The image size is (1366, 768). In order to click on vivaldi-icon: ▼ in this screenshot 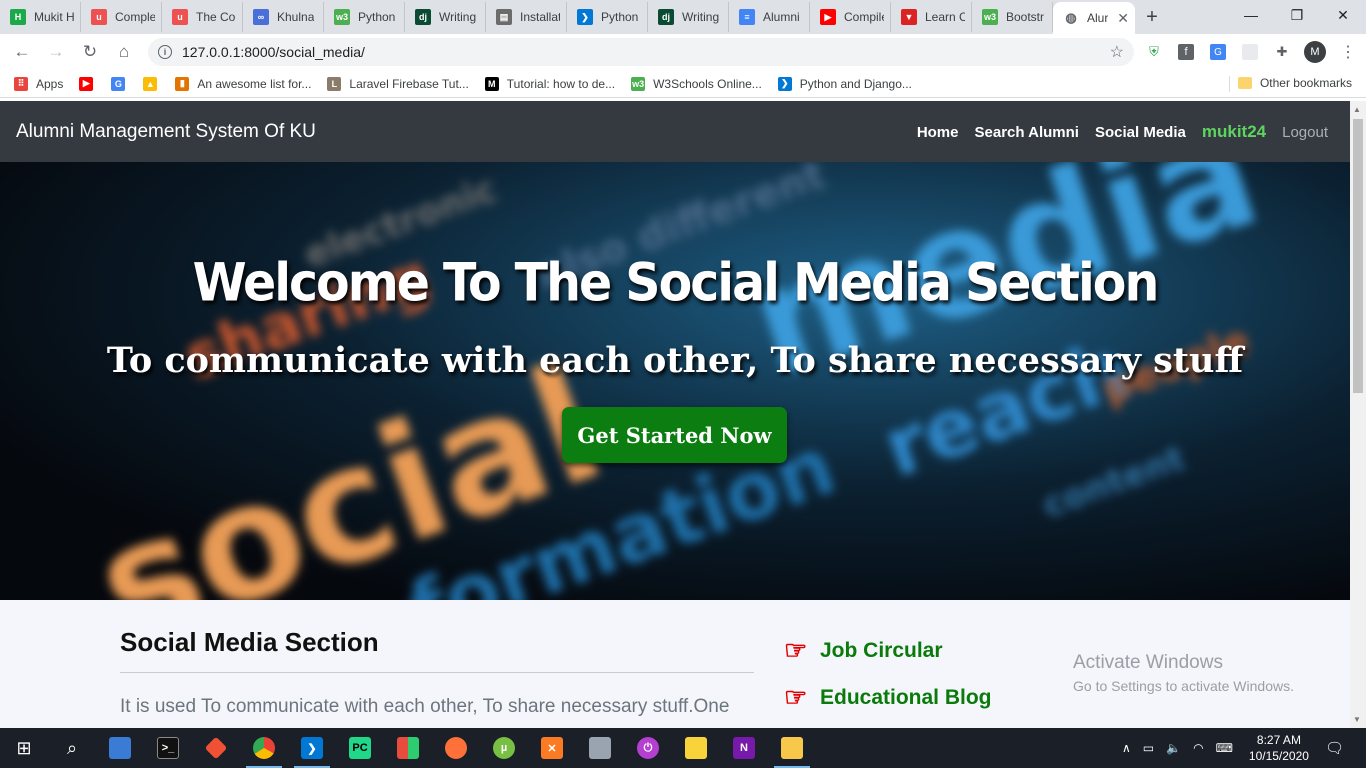, I will do `click(909, 17)`.